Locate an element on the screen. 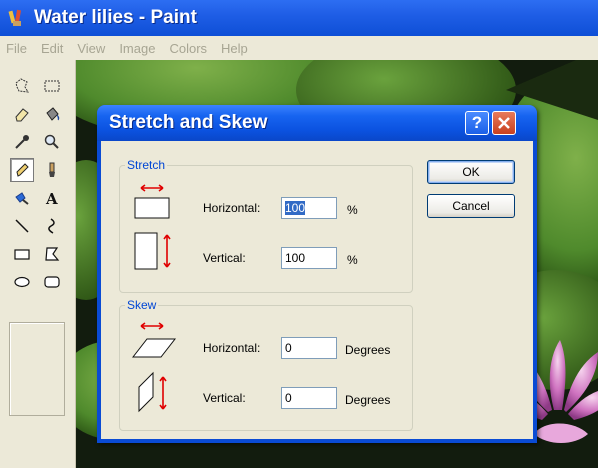  skew-vertical-value: 0 is located at coordinates (288, 398).